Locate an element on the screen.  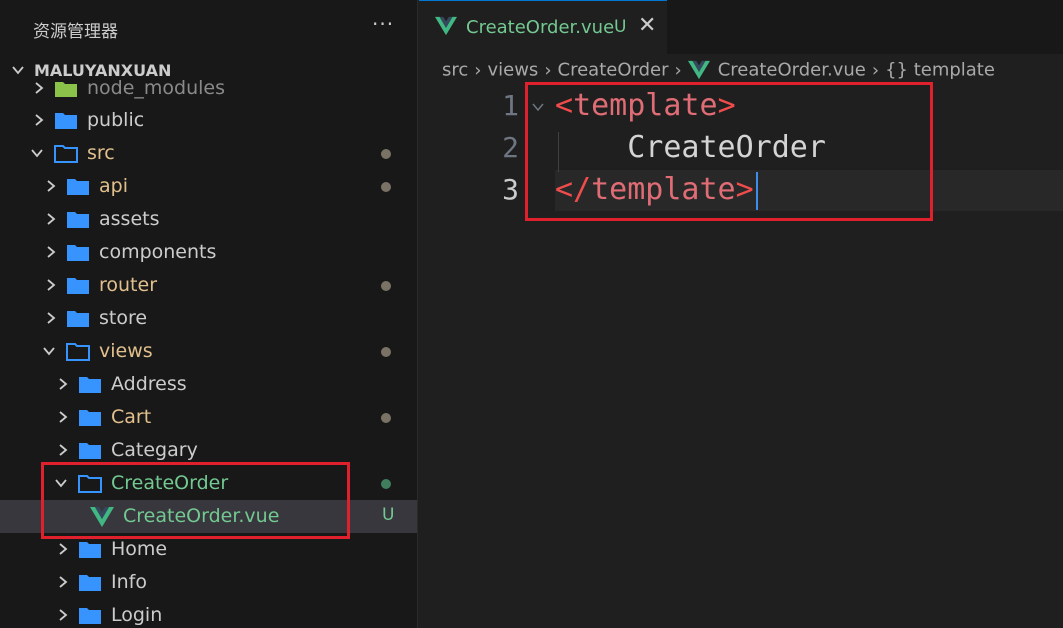
tree-item-cart: Cart is located at coordinates (208, 417).